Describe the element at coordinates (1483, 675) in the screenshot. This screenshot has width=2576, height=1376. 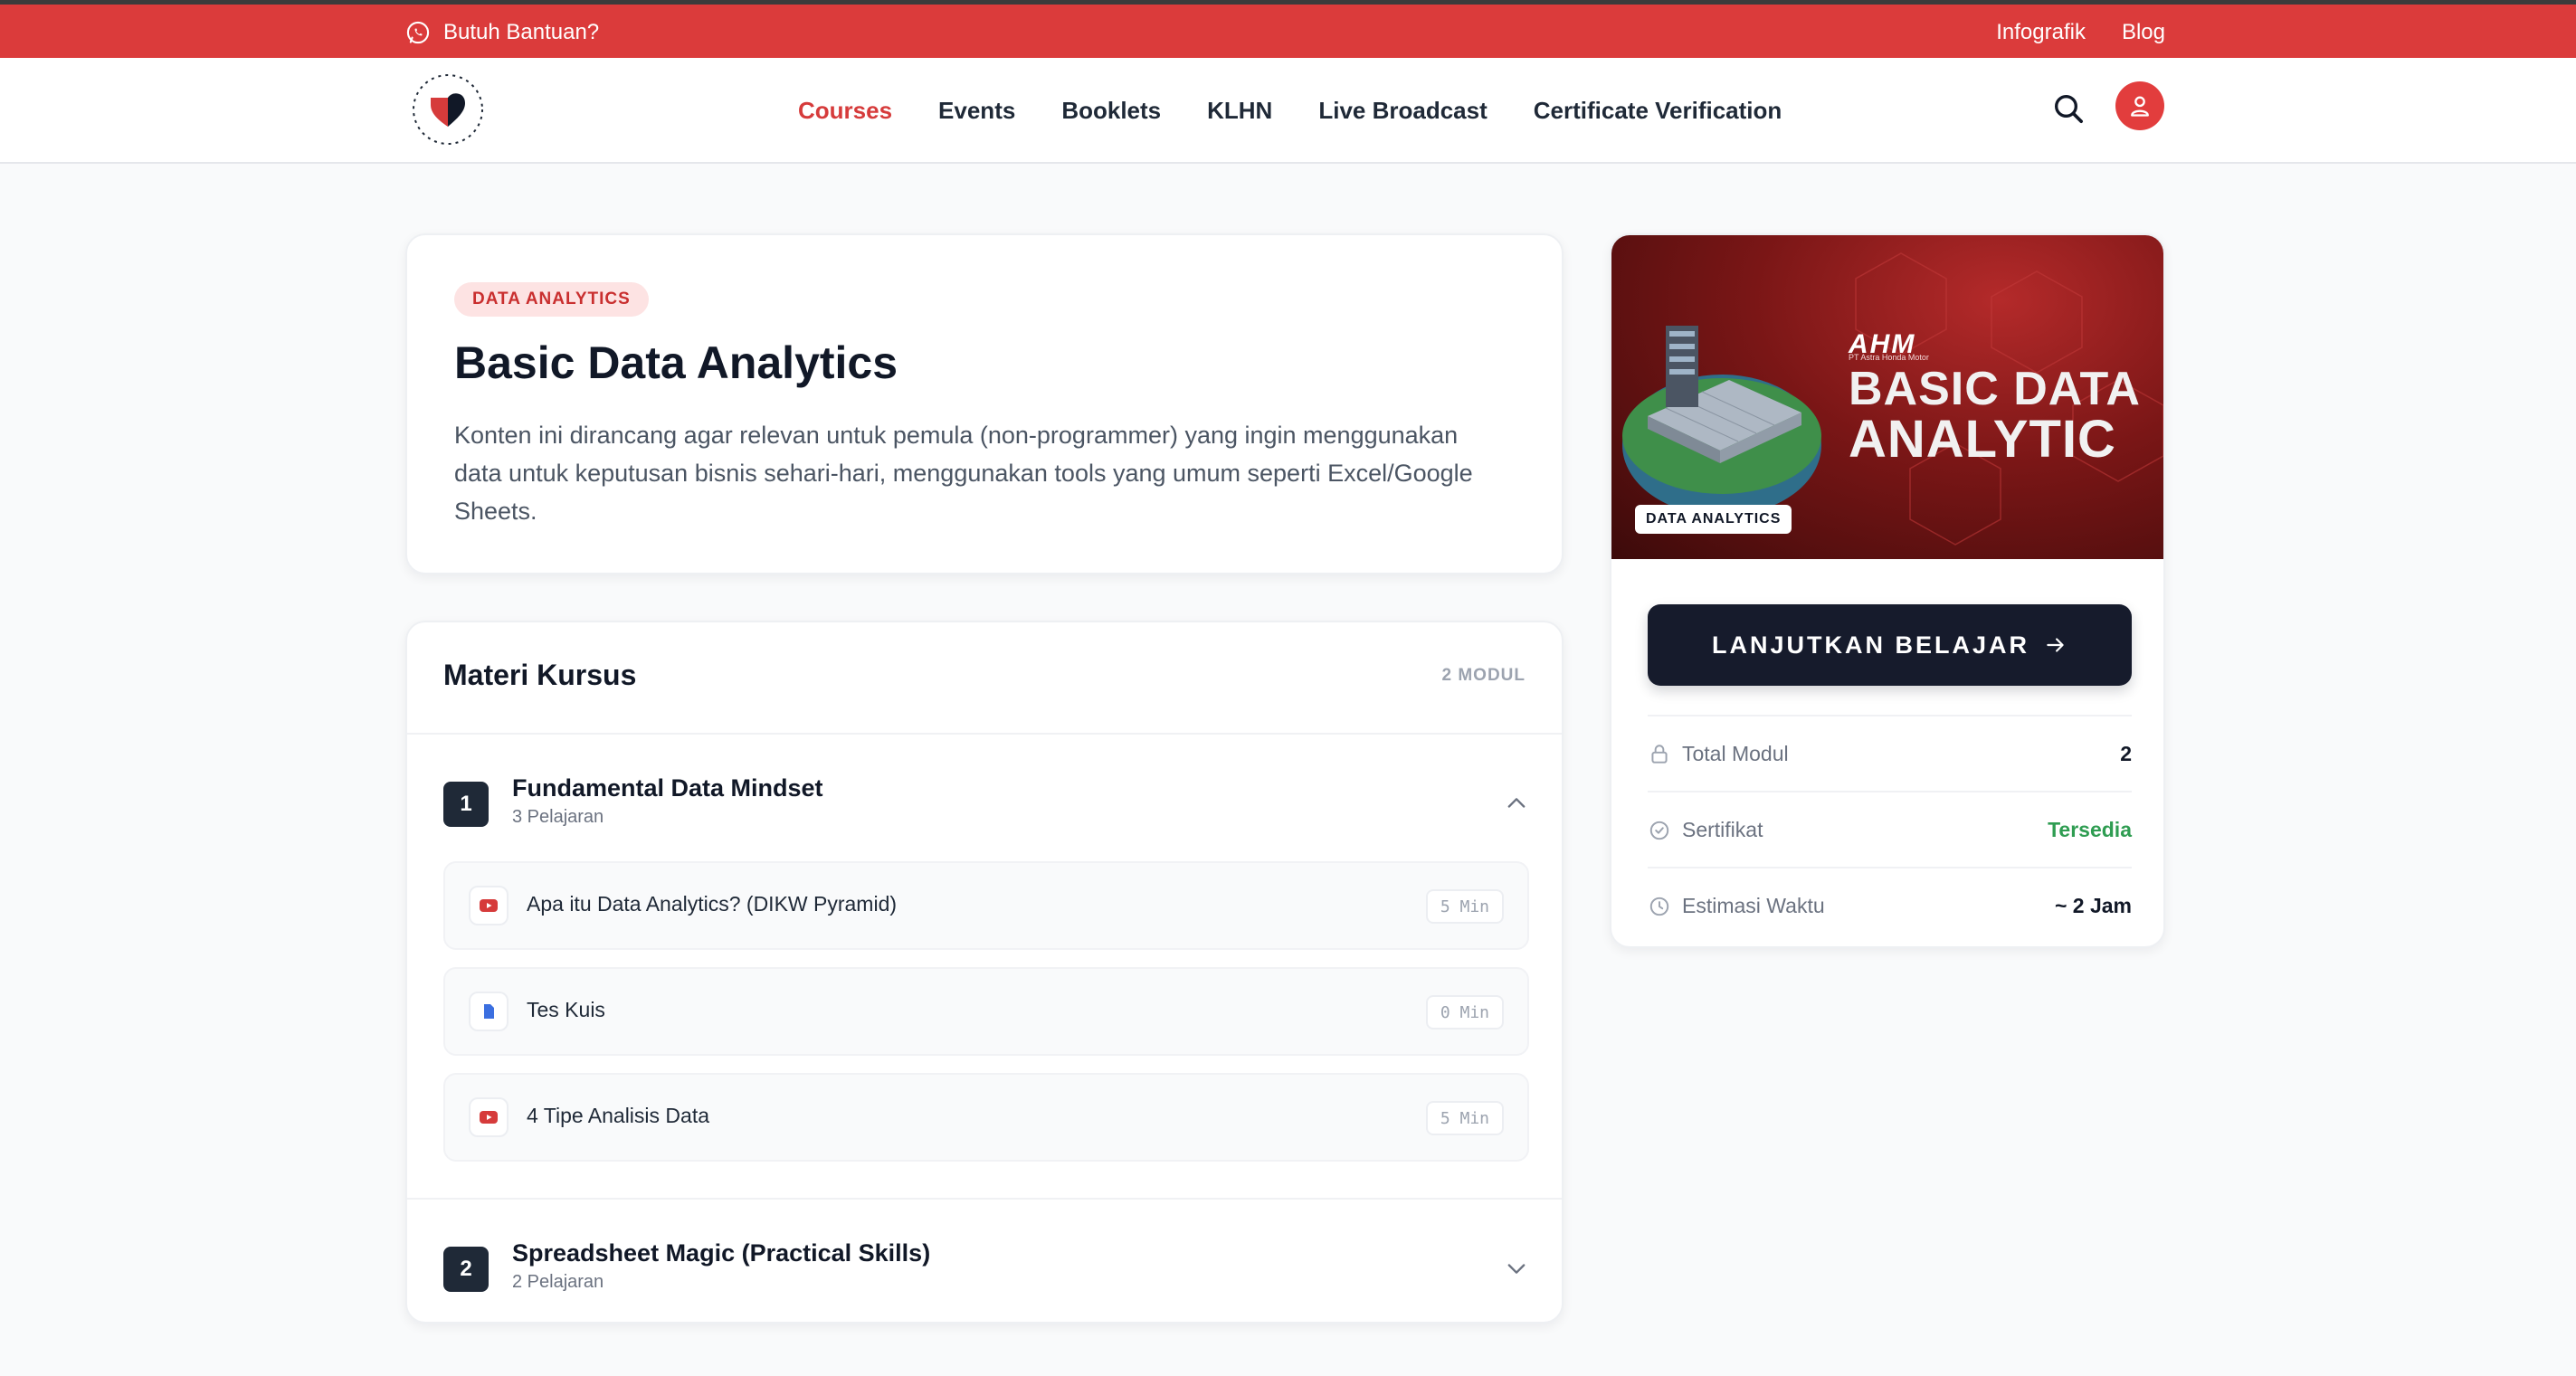
I see `module-count: 2 MODUL` at that location.